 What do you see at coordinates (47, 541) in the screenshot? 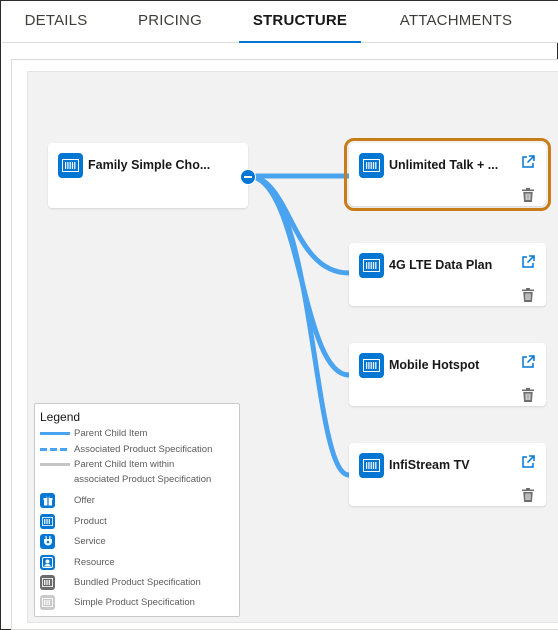
I see `service-icon` at bounding box center [47, 541].